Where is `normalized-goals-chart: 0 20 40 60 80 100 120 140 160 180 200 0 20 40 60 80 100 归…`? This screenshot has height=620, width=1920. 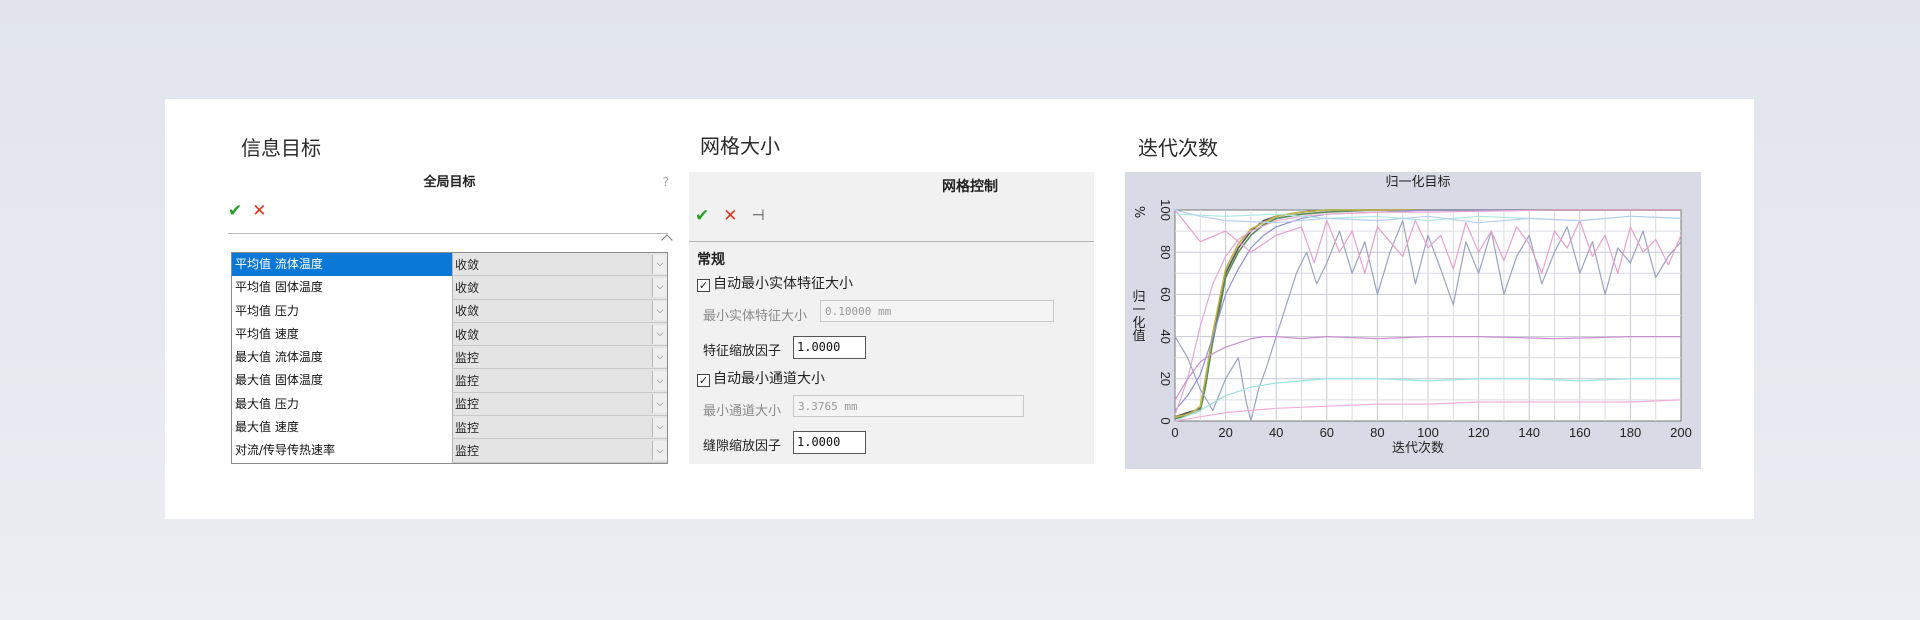
normalized-goals-chart: 0 20 40 60 80 100 120 140 160 180 200 0 20 40 60 80 100 归… is located at coordinates (1411, 315).